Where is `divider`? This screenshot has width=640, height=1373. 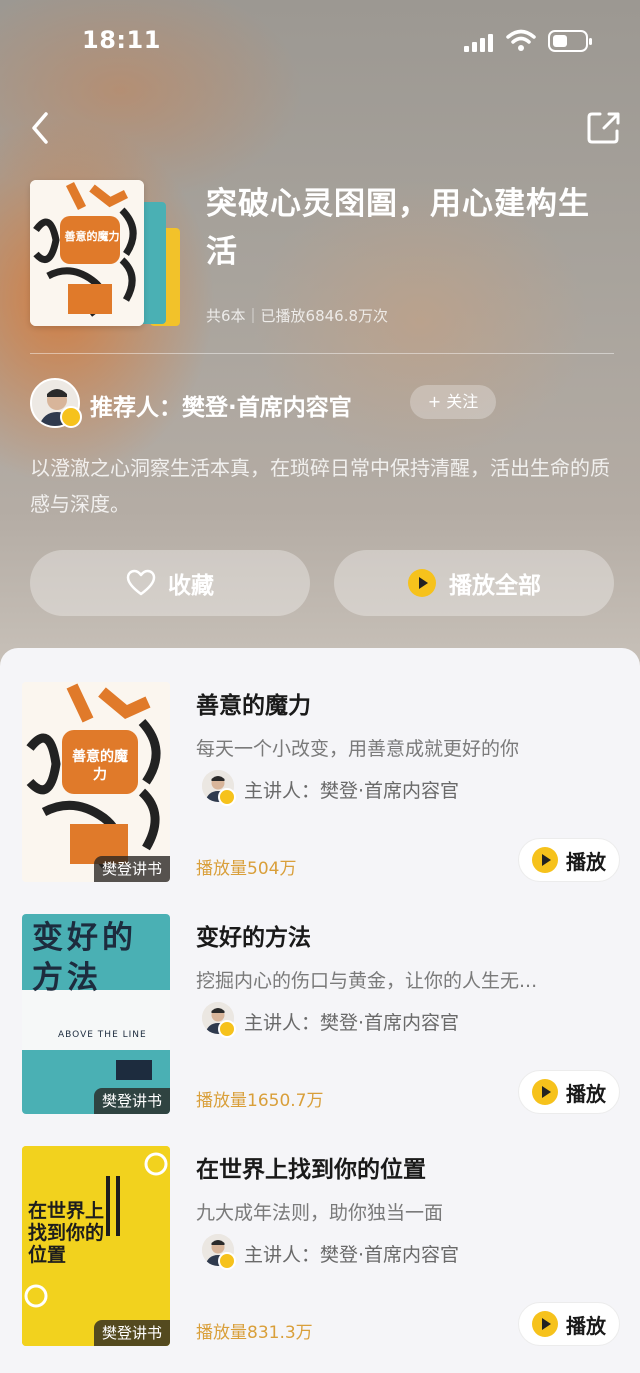
divider is located at coordinates (322, 353).